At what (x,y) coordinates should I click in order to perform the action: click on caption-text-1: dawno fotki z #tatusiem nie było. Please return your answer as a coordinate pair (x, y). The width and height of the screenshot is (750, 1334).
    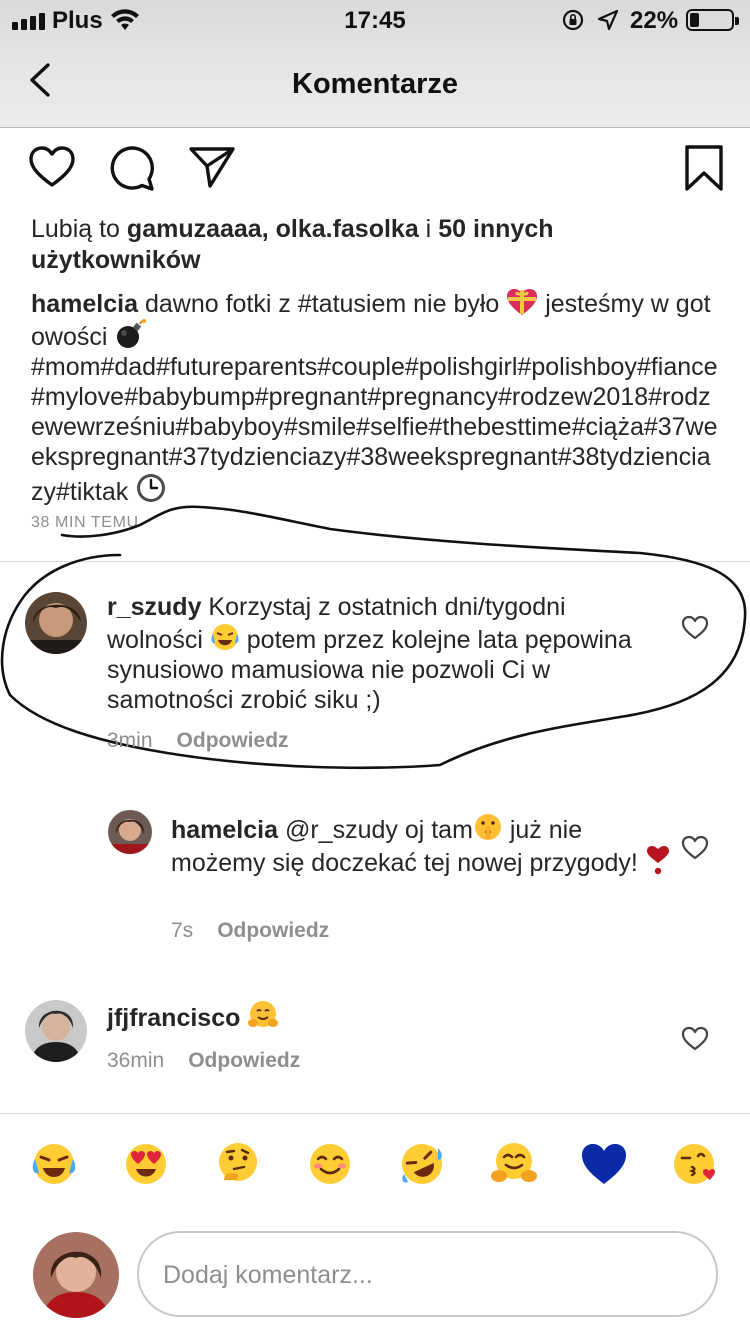
    Looking at the image, I should click on (322, 304).